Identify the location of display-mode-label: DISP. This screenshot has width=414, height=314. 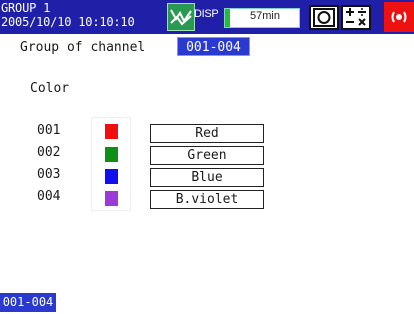
(206, 14).